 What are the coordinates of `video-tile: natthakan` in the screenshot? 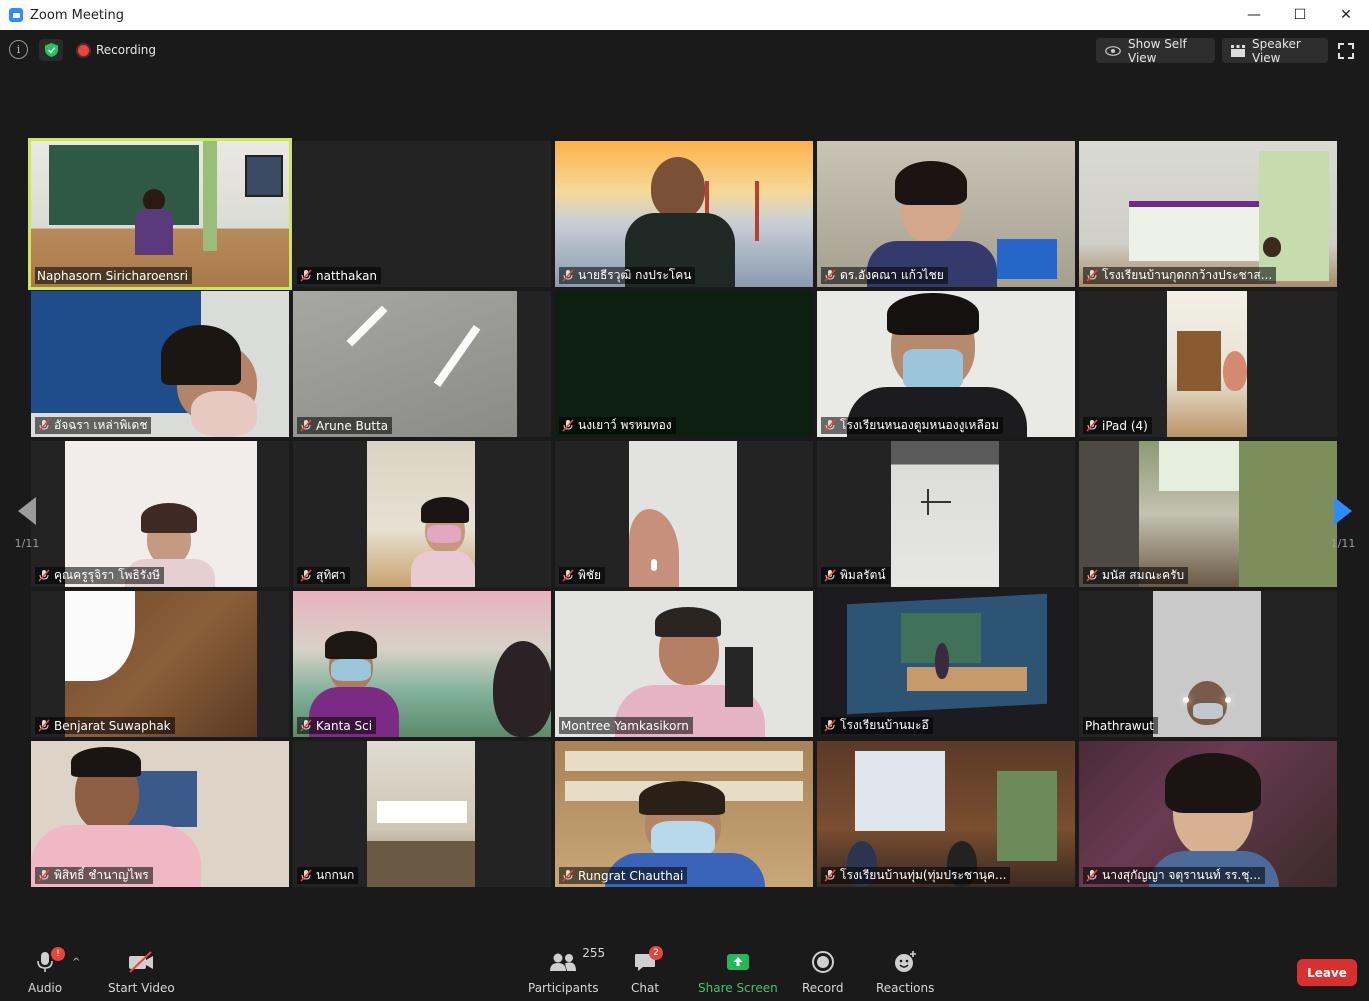 It's located at (422, 214).